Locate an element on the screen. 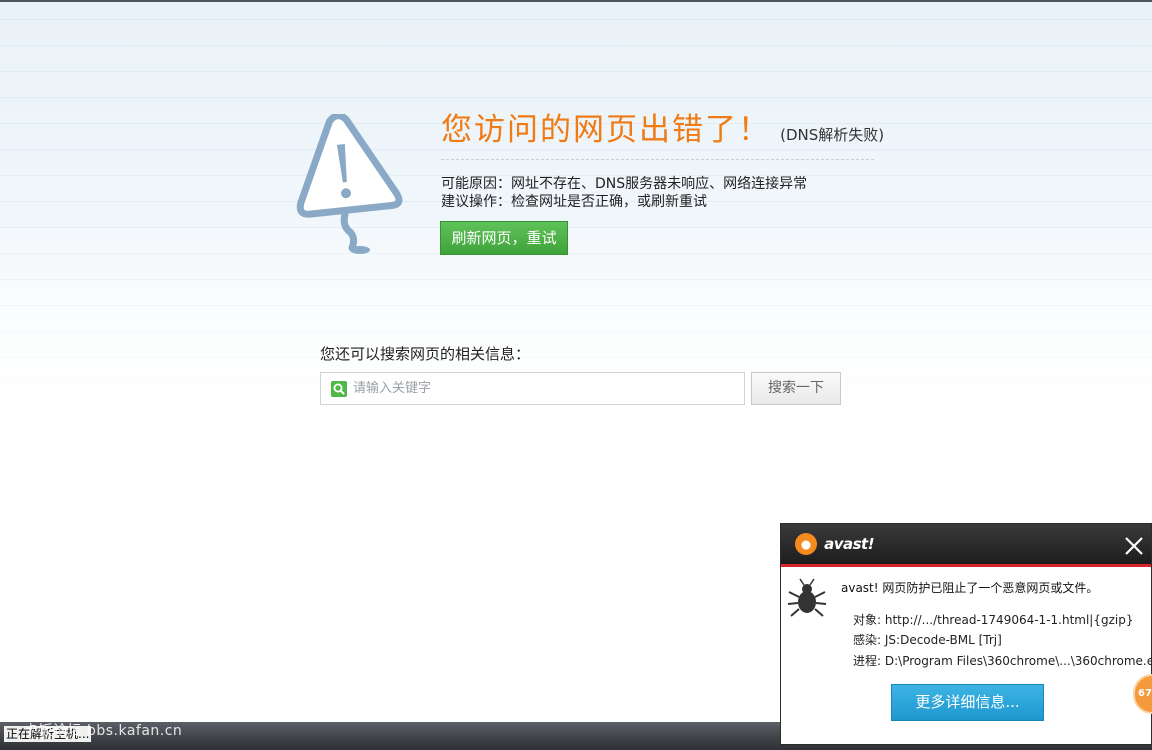 This screenshot has height=750, width=1152. dashed-divider is located at coordinates (657, 159).